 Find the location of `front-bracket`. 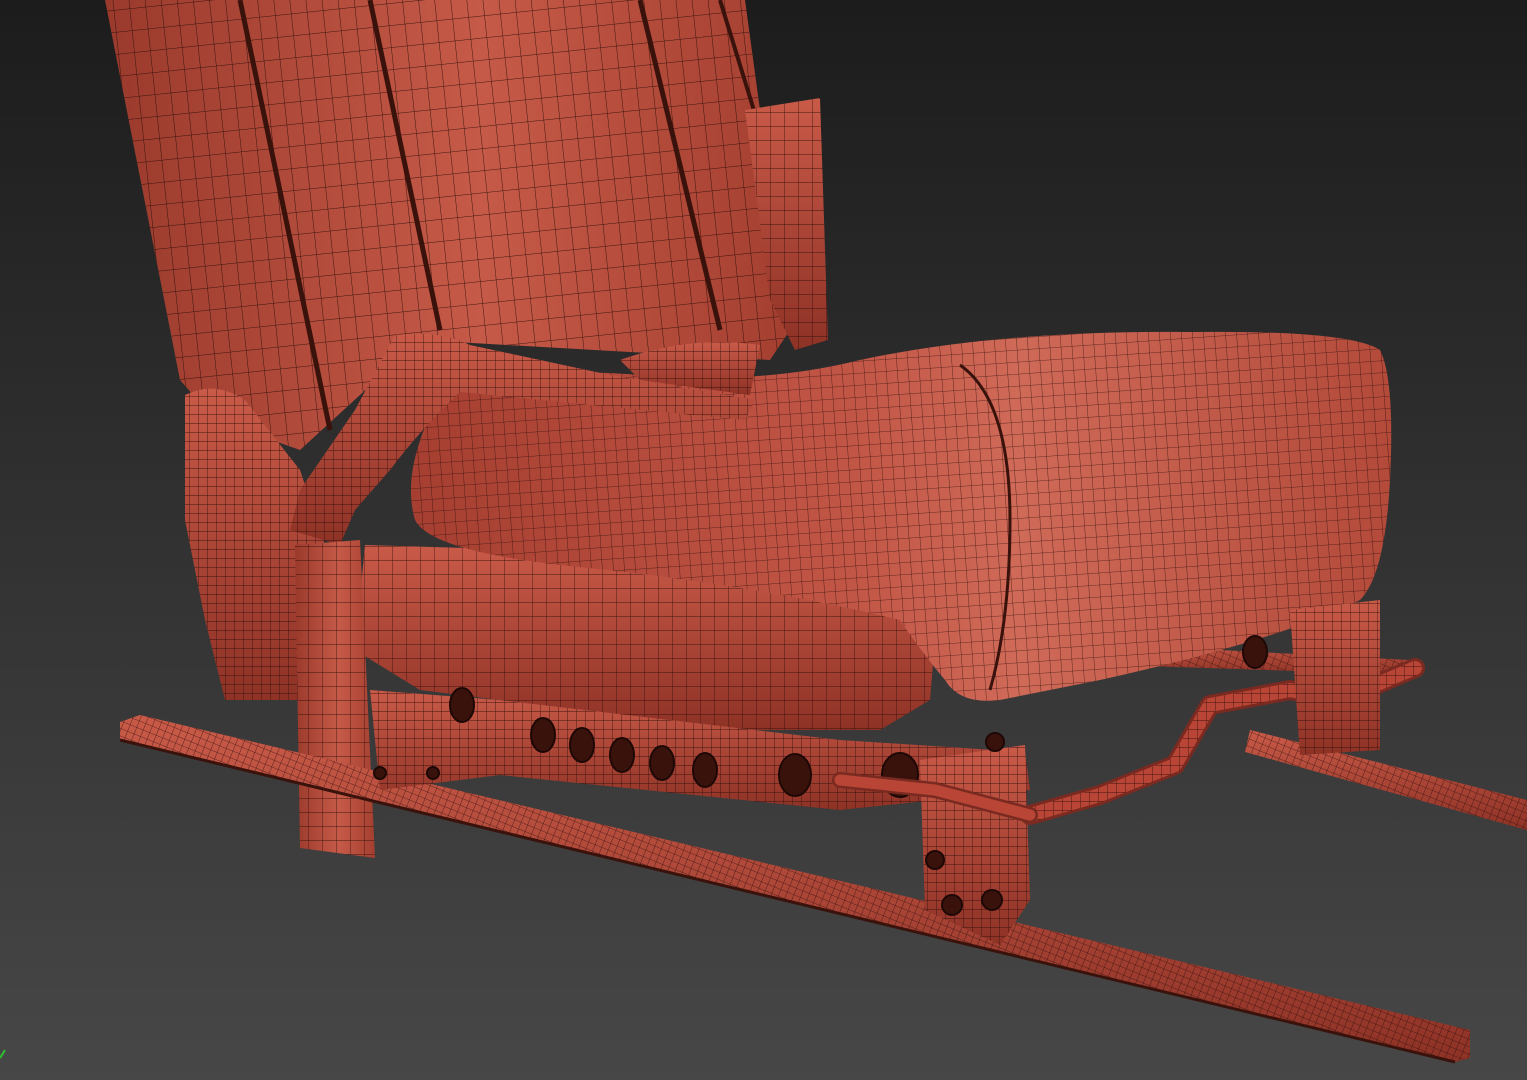

front-bracket is located at coordinates (975, 845).